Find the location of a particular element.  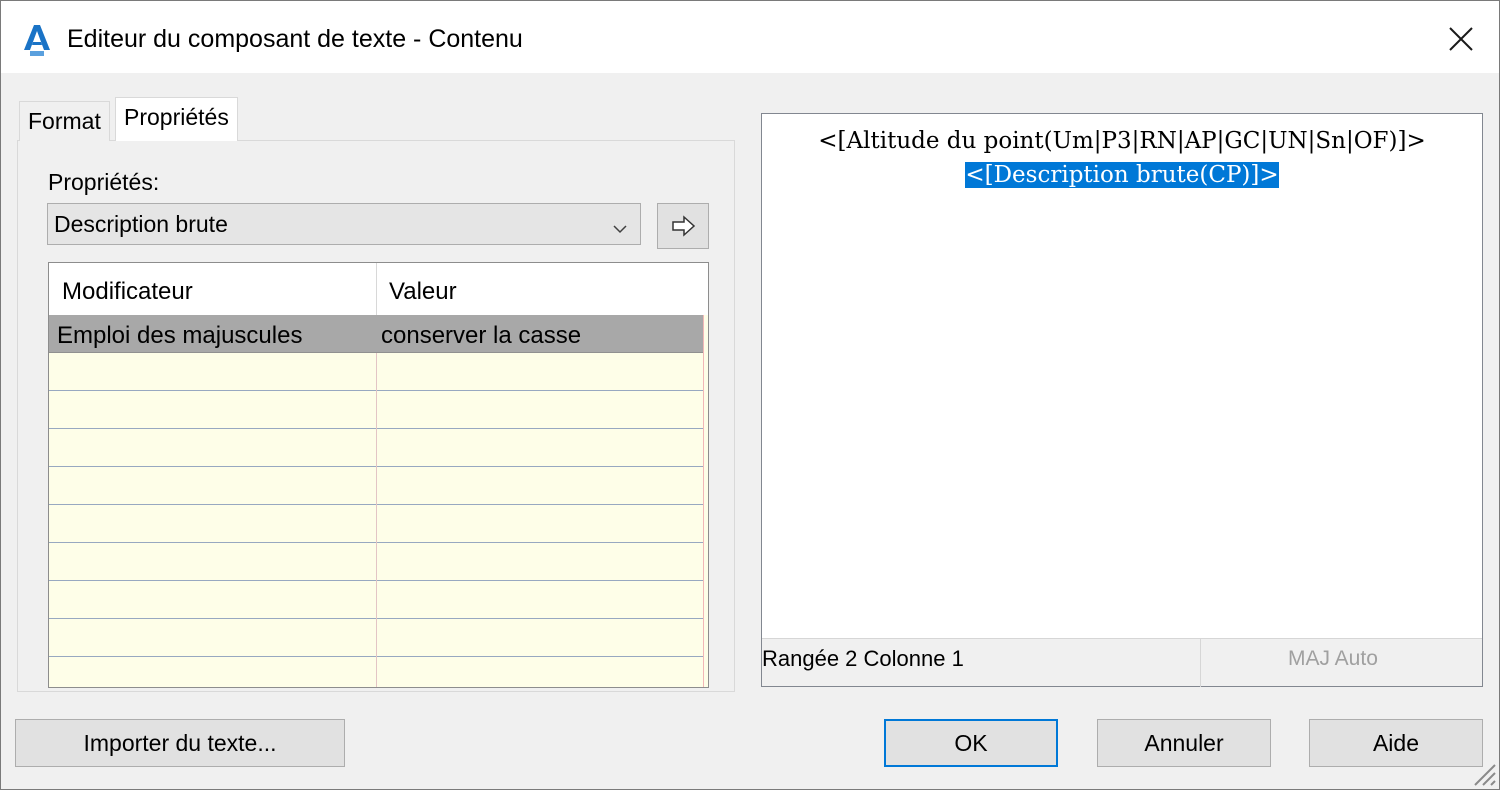

autocad-civil3d-icon is located at coordinates (37, 40).